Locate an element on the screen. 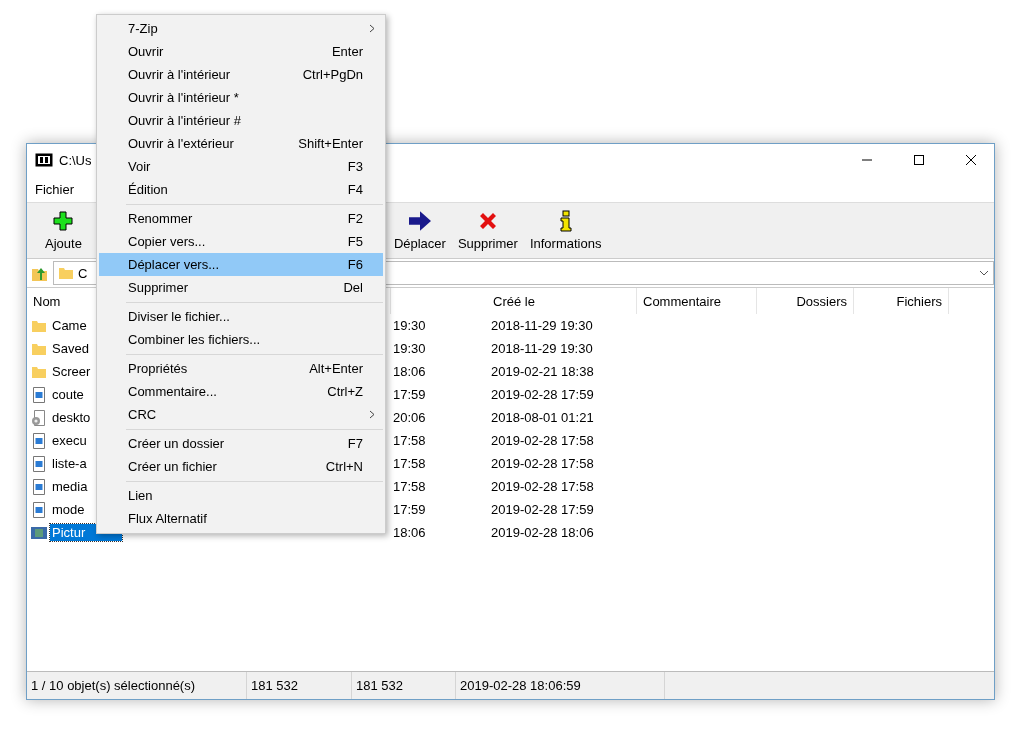 Image resolution: width=1024 pixels, height=733 pixels. column-header: Fichiers is located at coordinates (901, 301).